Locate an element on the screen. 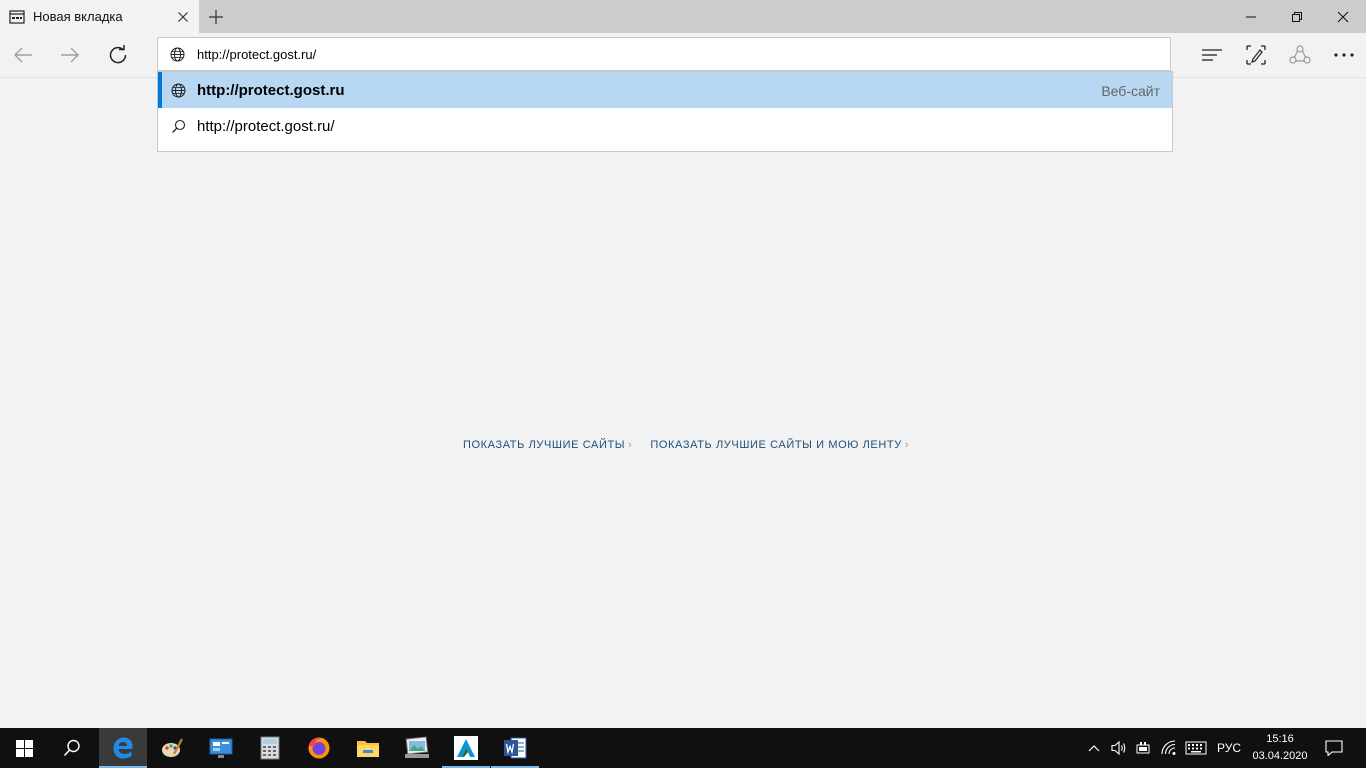 Image resolution: width=1366 pixels, height=768 pixels. tab-new-tab: Новая вкладка is located at coordinates (99, 16).